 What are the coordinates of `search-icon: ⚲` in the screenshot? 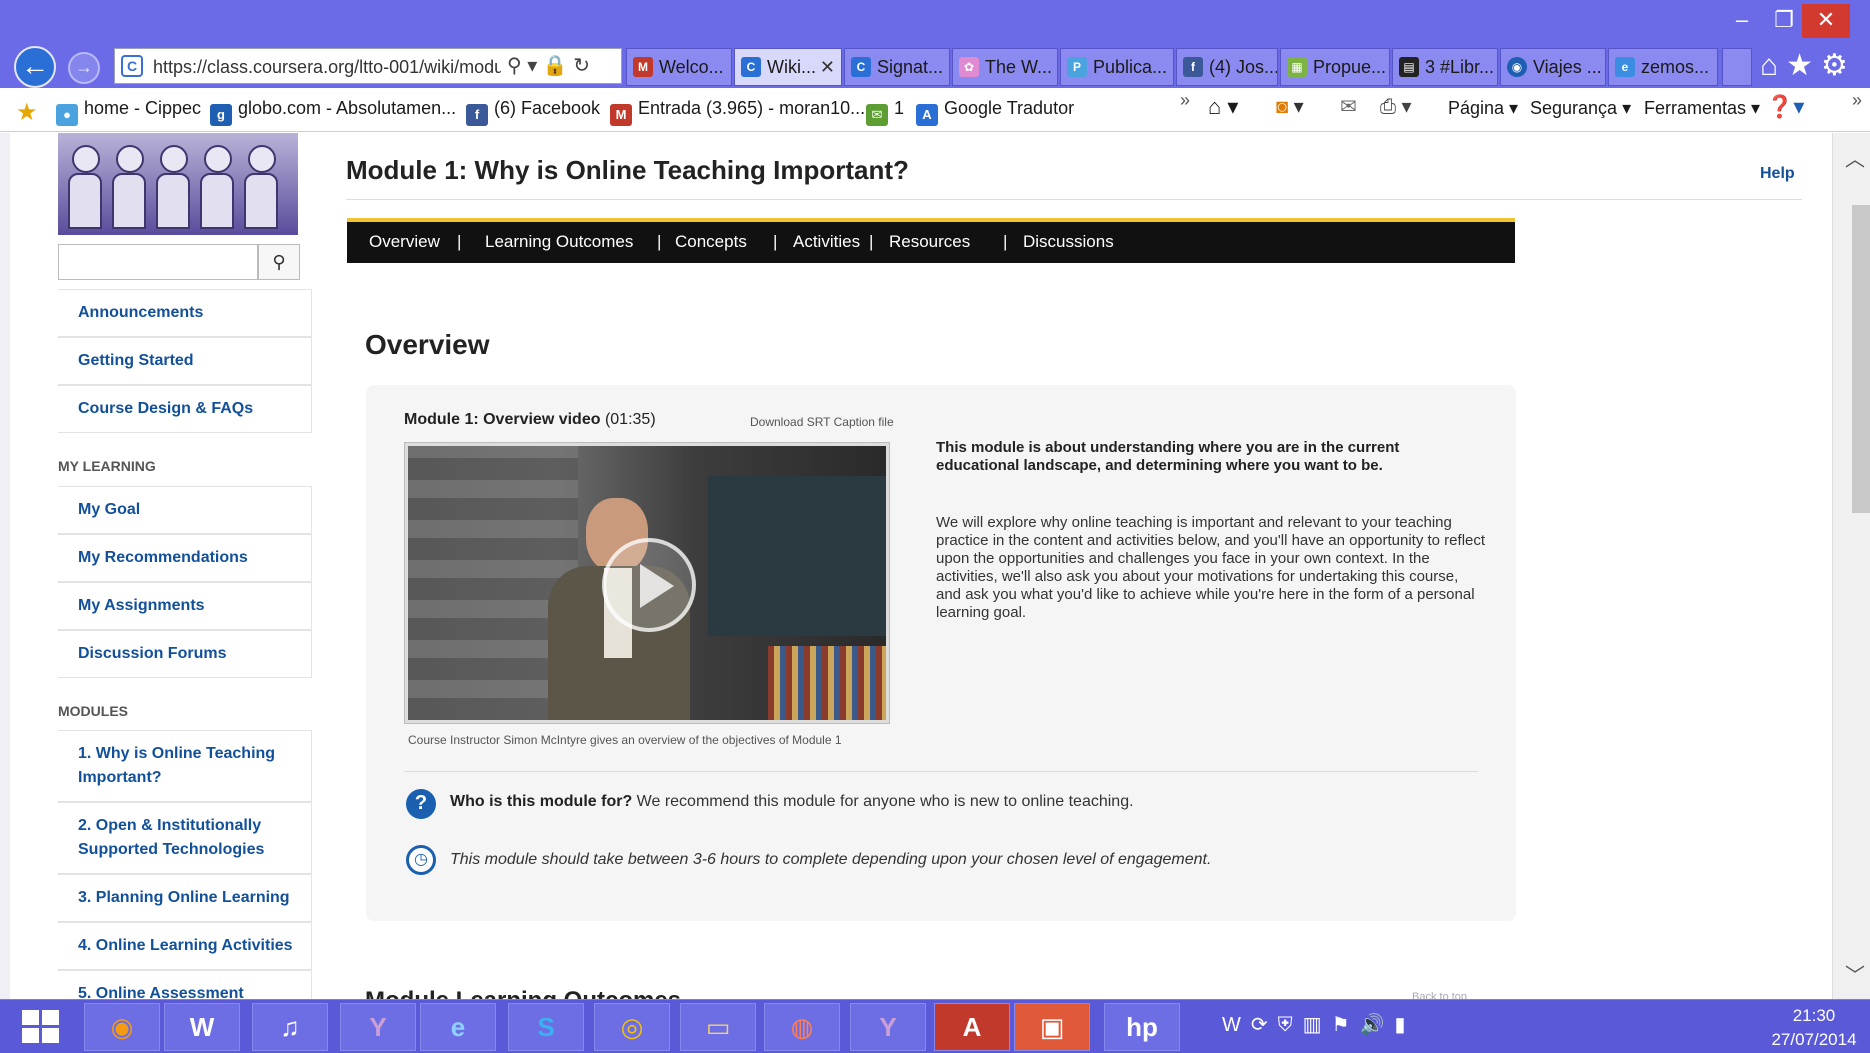 It's located at (514, 66).